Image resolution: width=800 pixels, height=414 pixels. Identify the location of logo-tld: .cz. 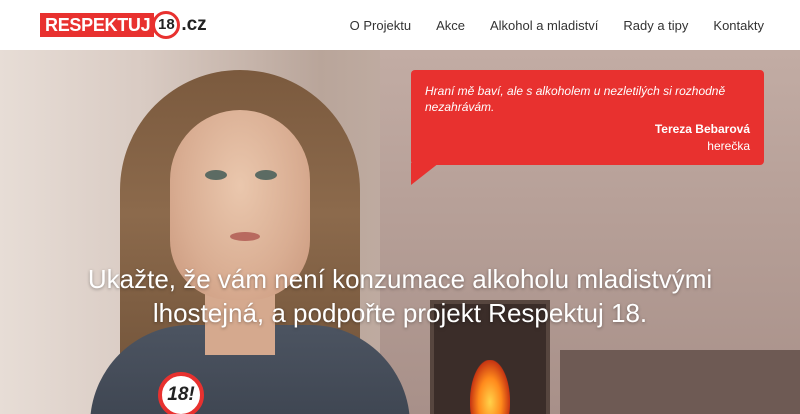
(194, 24).